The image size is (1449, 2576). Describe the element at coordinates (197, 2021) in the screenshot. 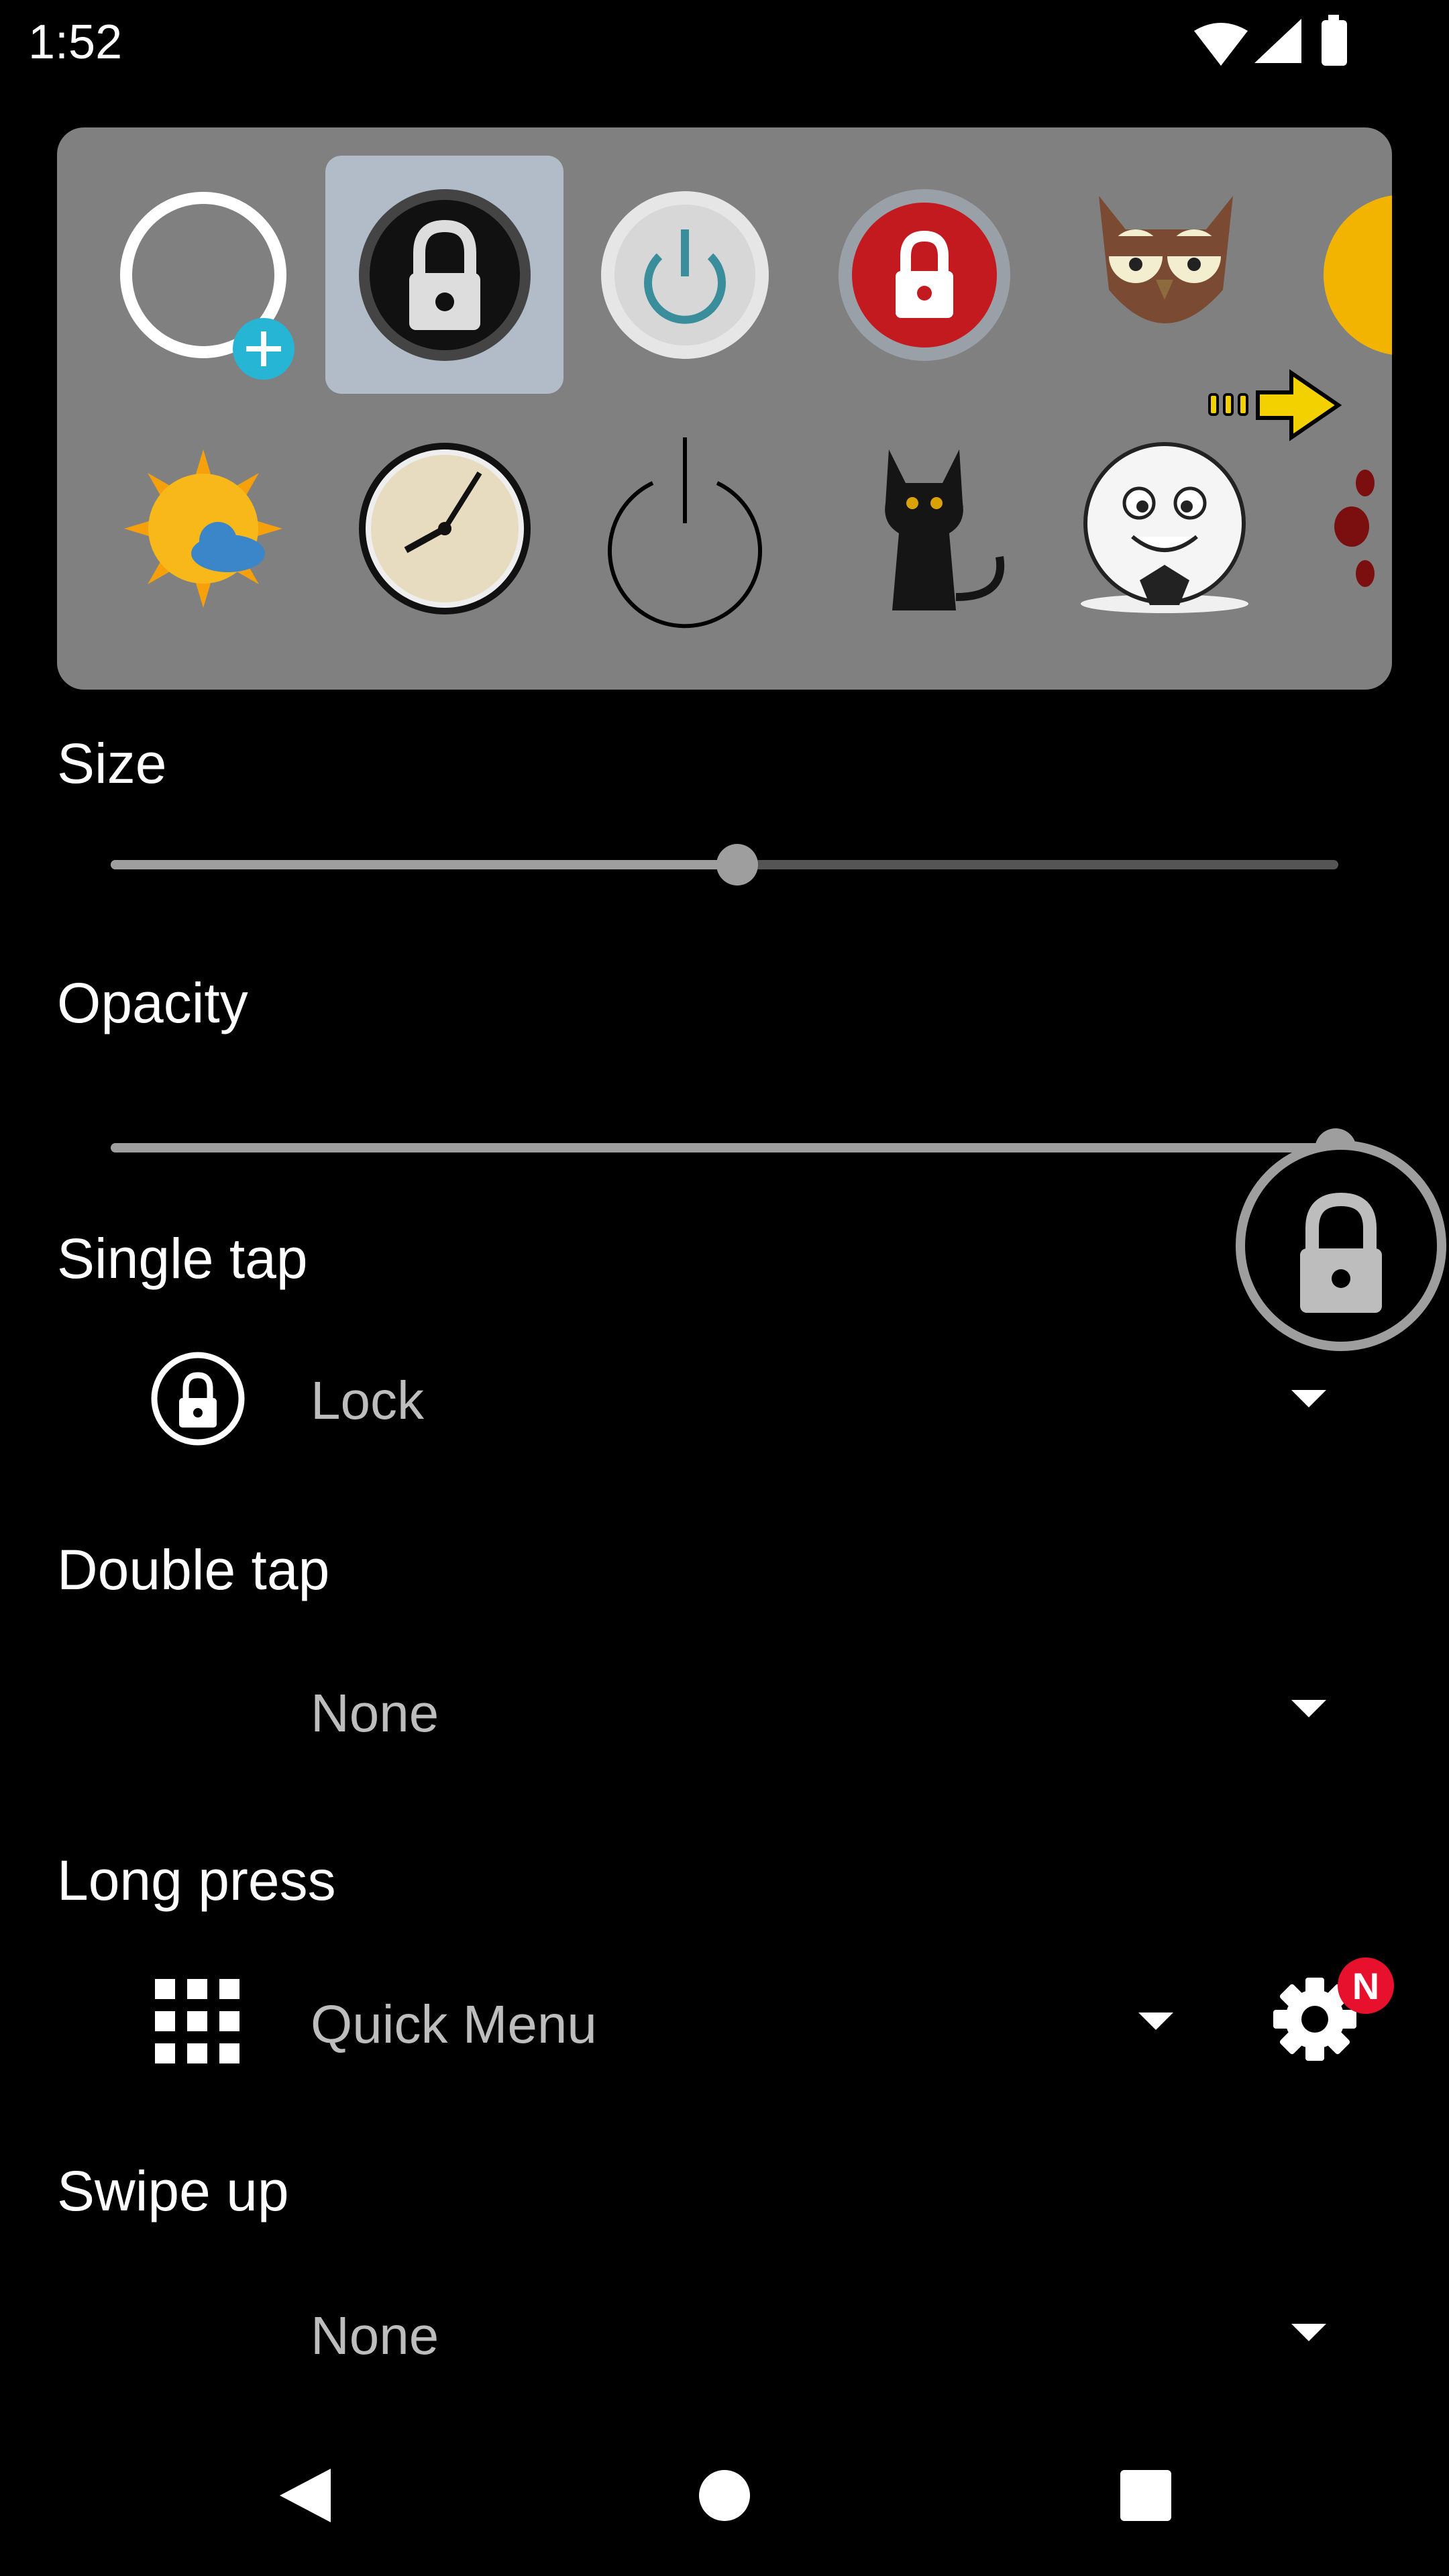

I see `grid-menu-icon` at that location.